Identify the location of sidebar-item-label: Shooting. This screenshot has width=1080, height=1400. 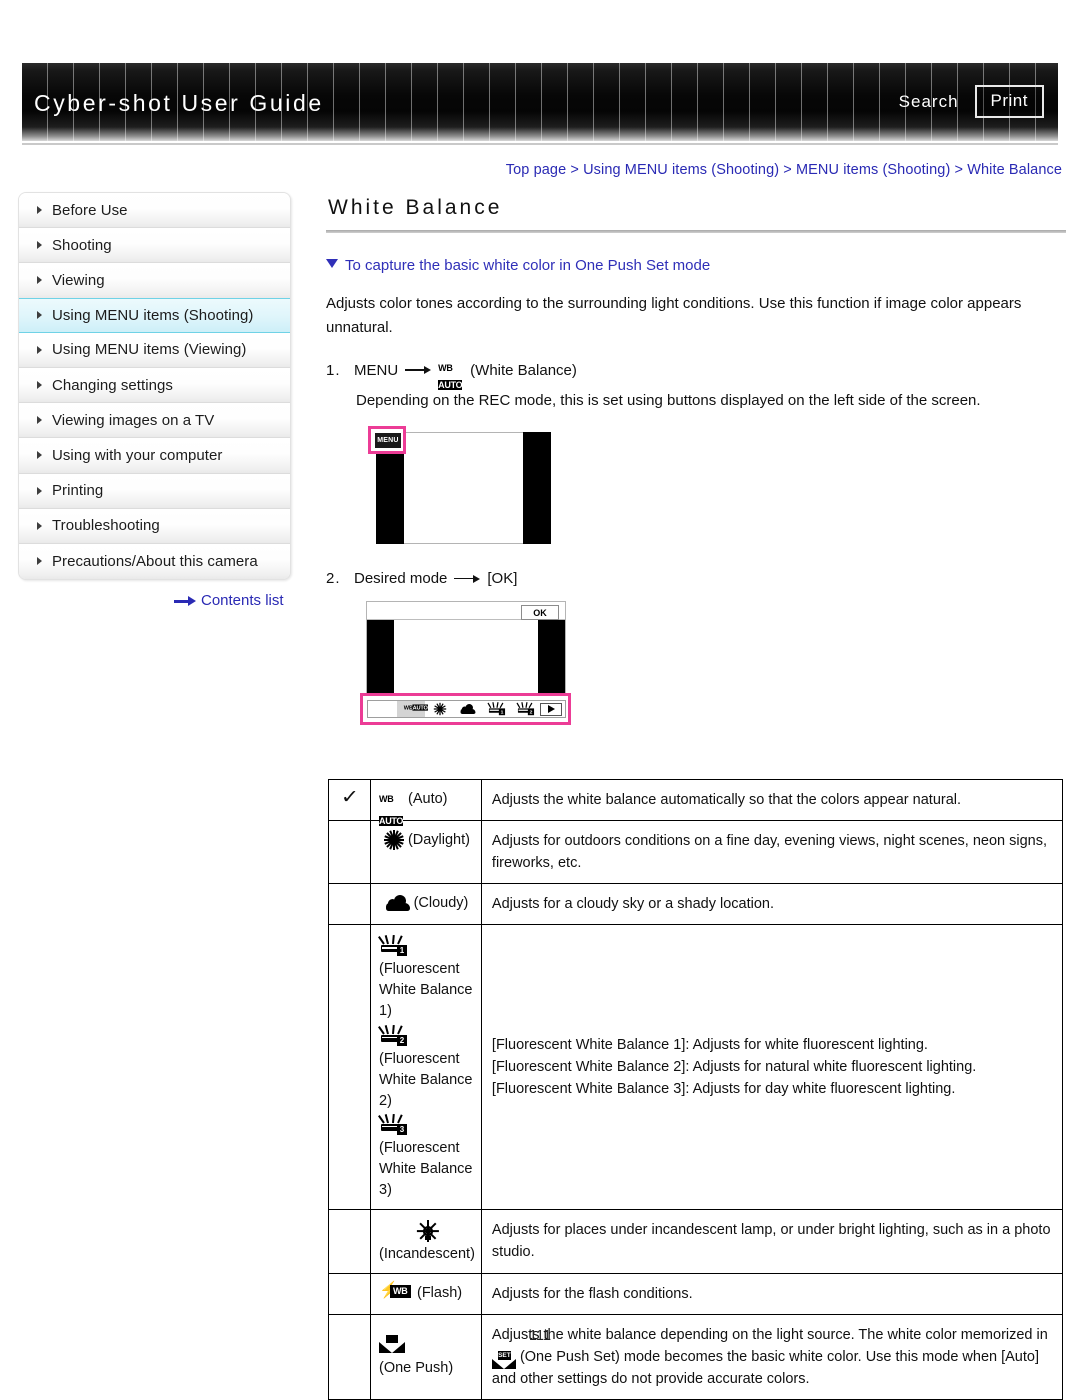
(82, 245).